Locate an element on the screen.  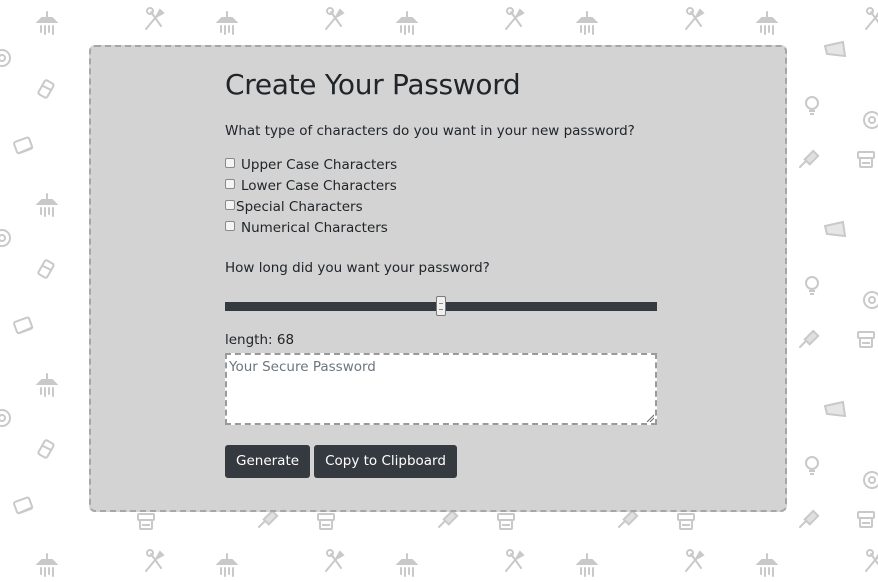
password-placeholder: Your Secure Password is located at coordinates (302, 367).